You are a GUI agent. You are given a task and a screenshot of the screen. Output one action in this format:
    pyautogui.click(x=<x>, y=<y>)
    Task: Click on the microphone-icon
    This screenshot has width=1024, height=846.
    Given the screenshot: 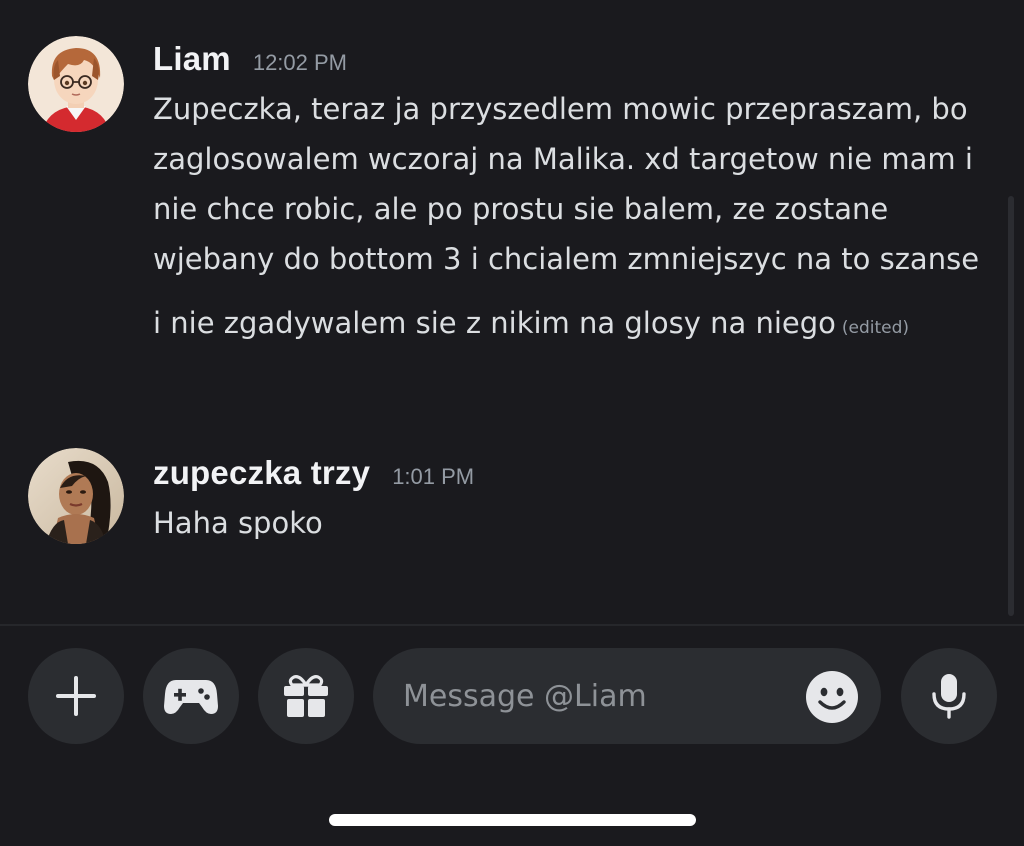 What is the action you would take?
    pyautogui.click(x=949, y=696)
    